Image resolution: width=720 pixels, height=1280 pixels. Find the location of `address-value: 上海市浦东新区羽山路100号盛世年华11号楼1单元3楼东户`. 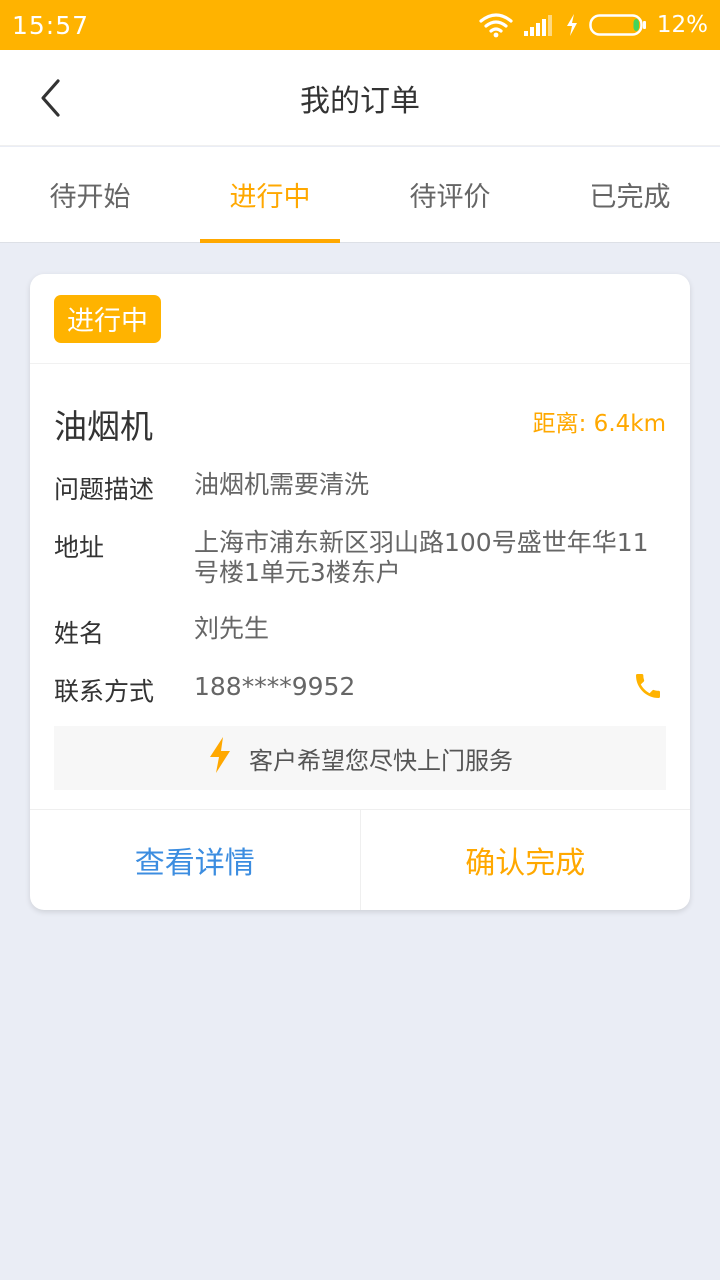

address-value: 上海市浦东新区羽山路100号盛世年华11号楼1单元3楼东户 is located at coordinates (421, 557).